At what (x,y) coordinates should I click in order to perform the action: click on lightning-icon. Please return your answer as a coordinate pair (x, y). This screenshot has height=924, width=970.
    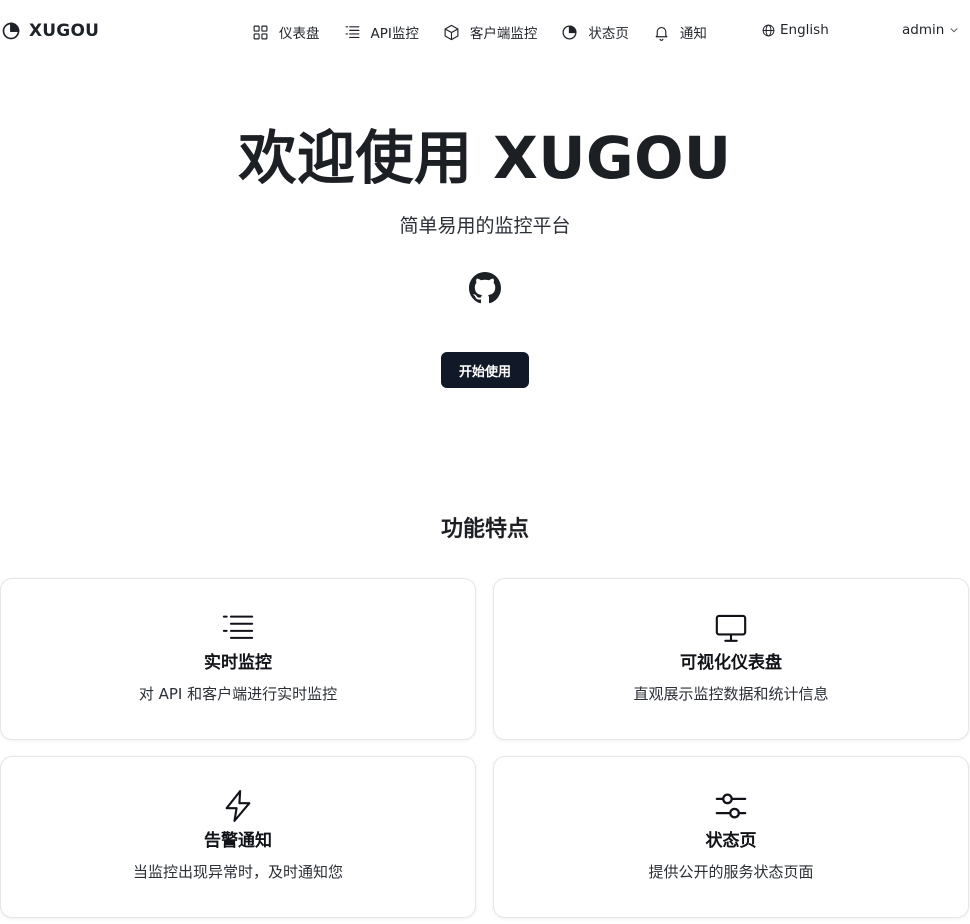
    Looking at the image, I should click on (238, 806).